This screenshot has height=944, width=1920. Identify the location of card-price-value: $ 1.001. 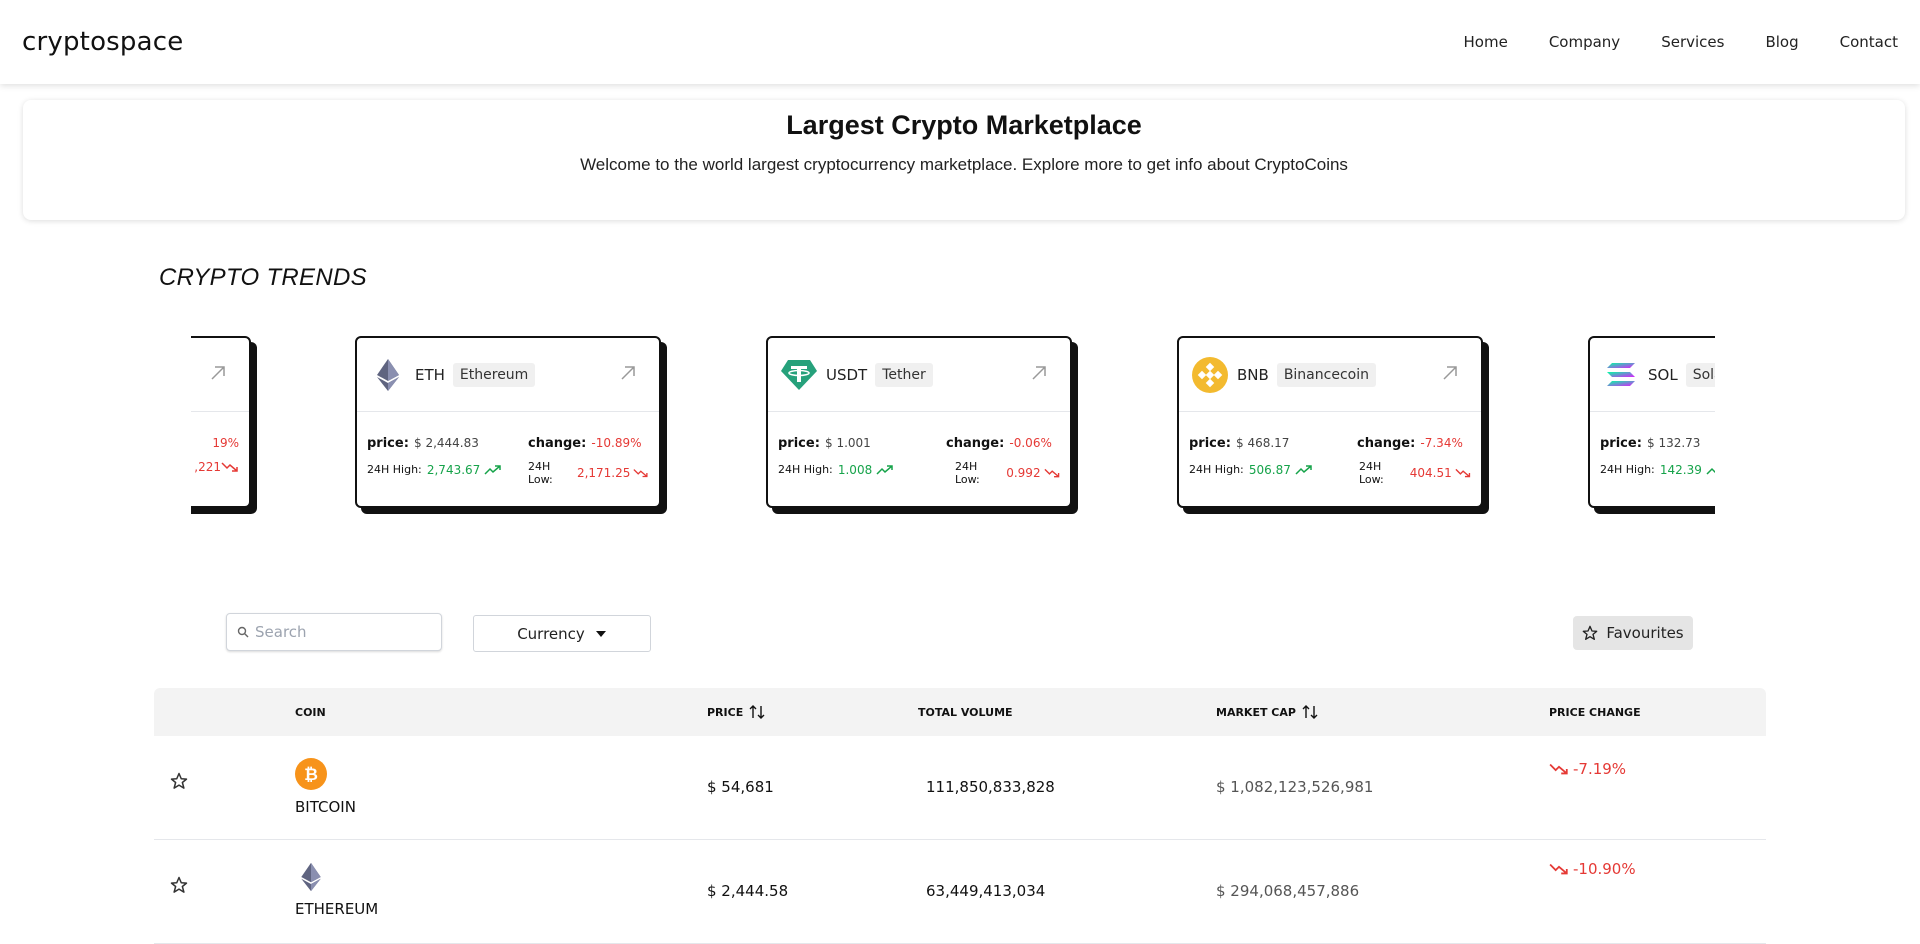
(848, 443).